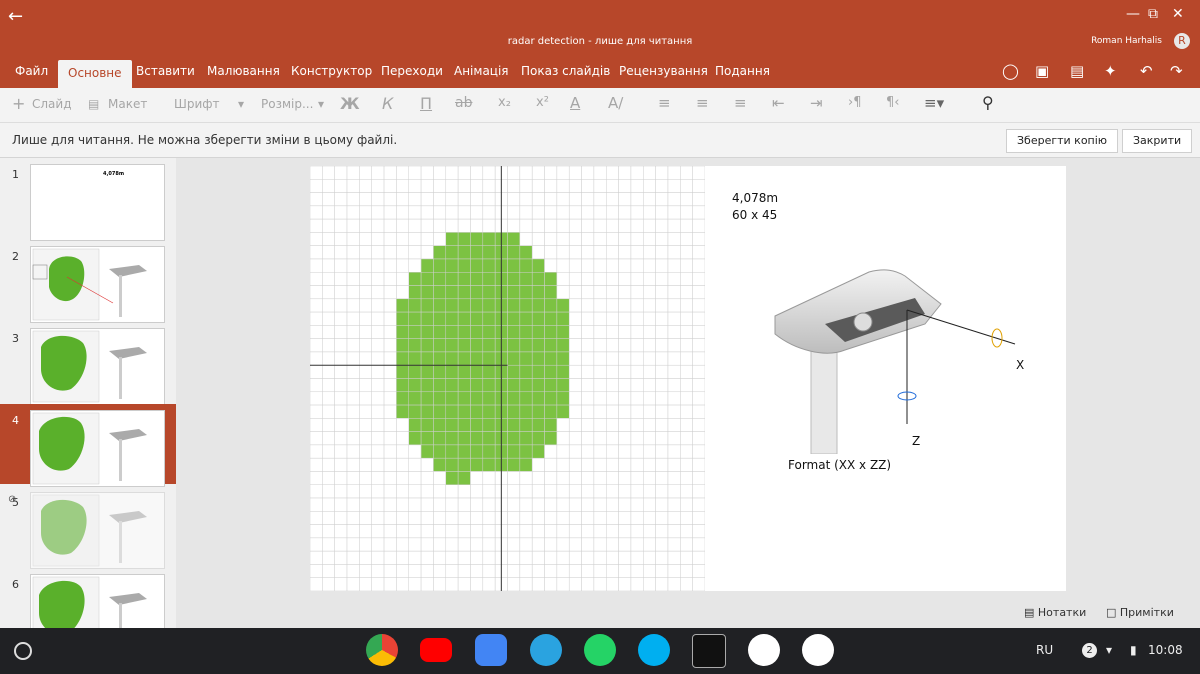  What do you see at coordinates (1062, 612) in the screenshot?
I see `notes-label: Нотатки` at bounding box center [1062, 612].